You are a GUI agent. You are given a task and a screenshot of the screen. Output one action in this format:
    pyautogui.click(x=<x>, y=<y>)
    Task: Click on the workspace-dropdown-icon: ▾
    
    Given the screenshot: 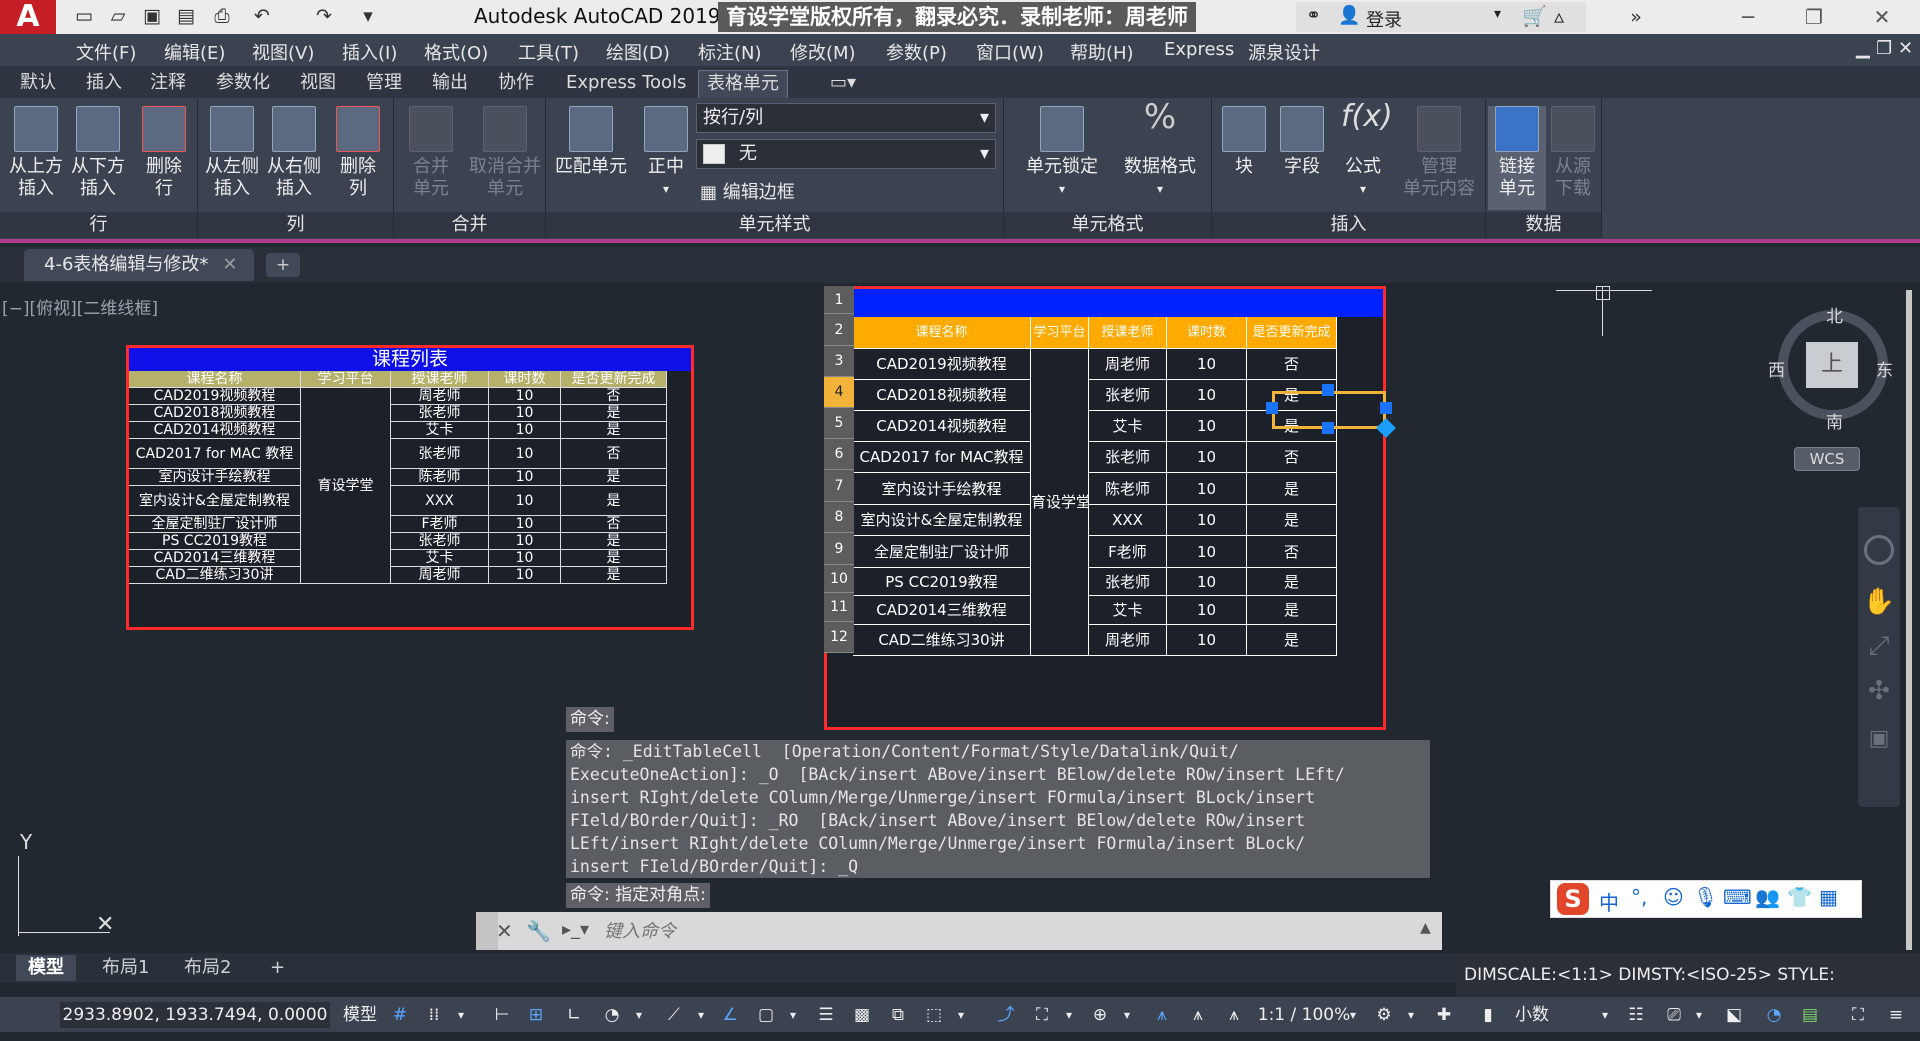 What is the action you would take?
    pyautogui.click(x=1411, y=1015)
    